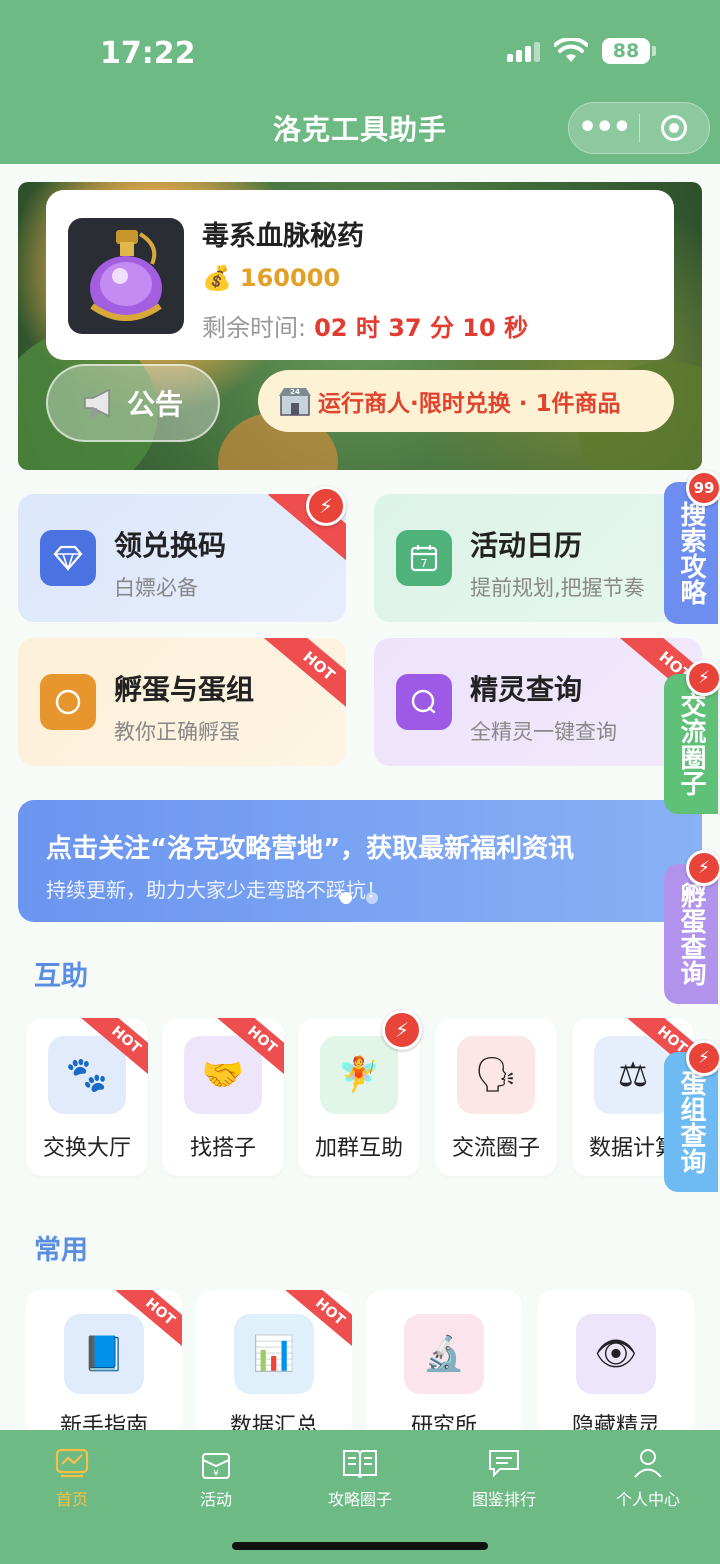 This screenshot has height=1564, width=720. I want to click on potion-image, so click(126, 276).